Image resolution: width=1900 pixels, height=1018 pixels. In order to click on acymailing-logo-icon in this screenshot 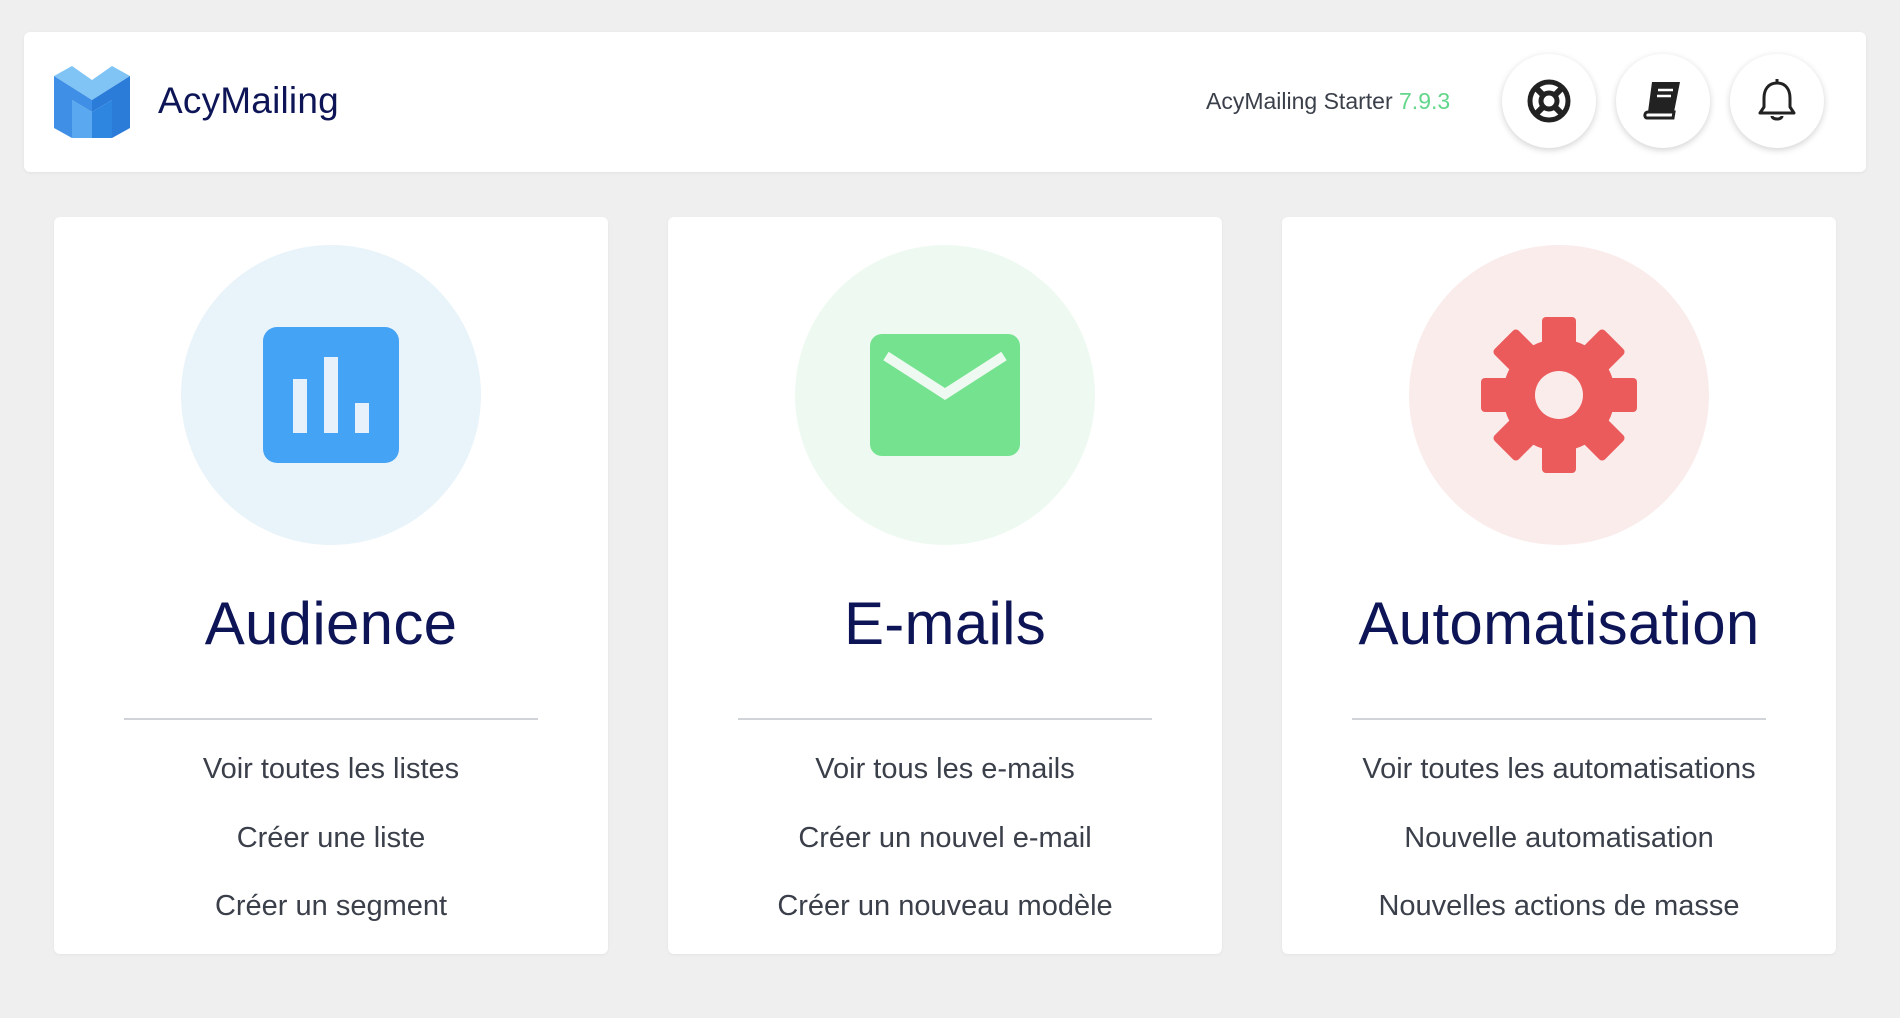, I will do `click(92, 102)`.